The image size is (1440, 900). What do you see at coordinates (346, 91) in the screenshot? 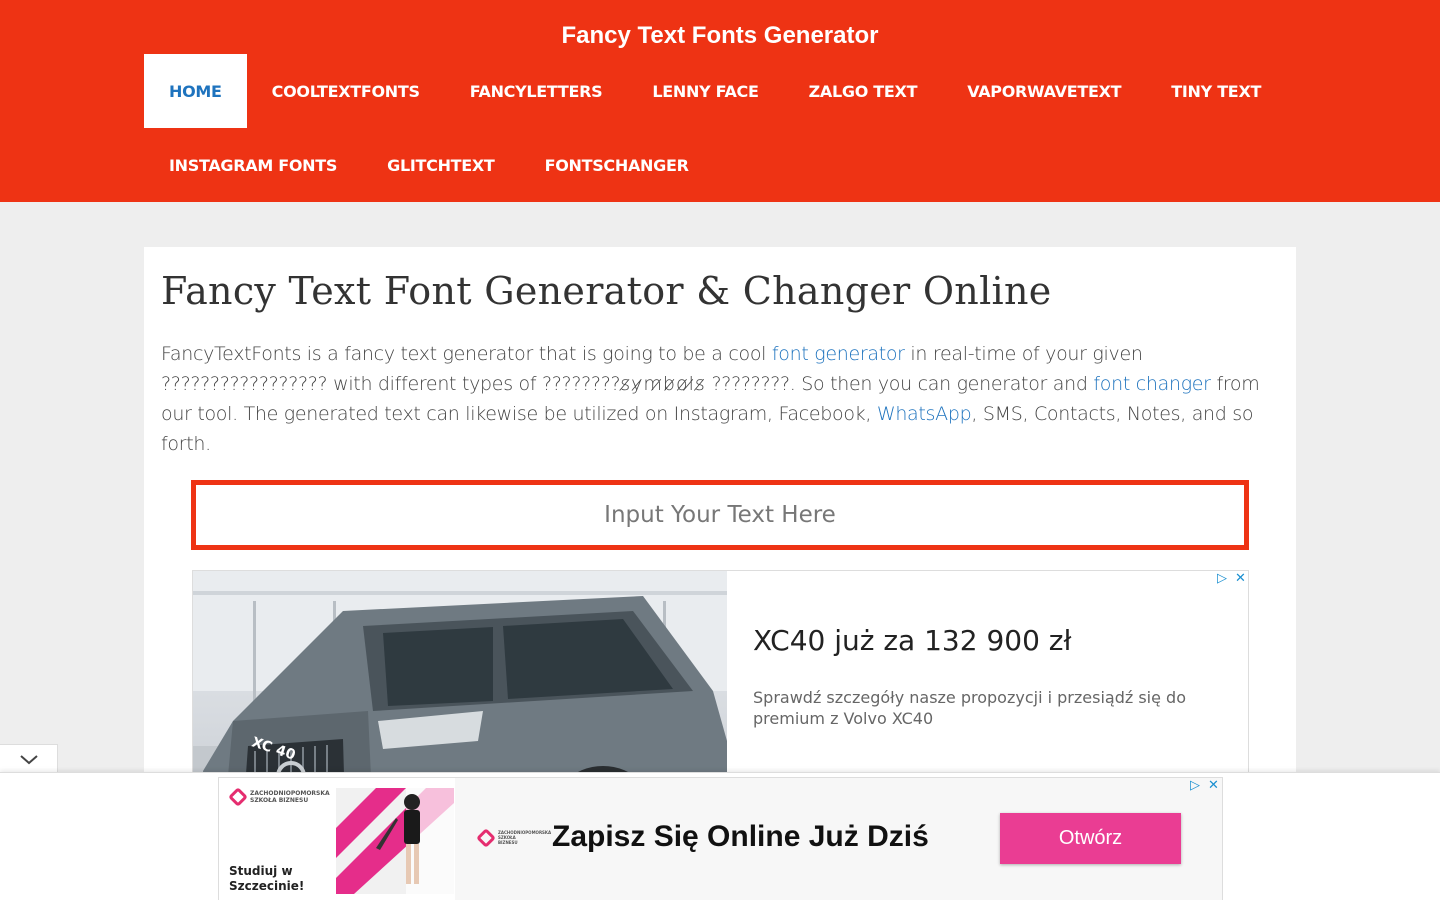
I see `nav-item-cooltextfonts: COOLTEXTFONTS` at bounding box center [346, 91].